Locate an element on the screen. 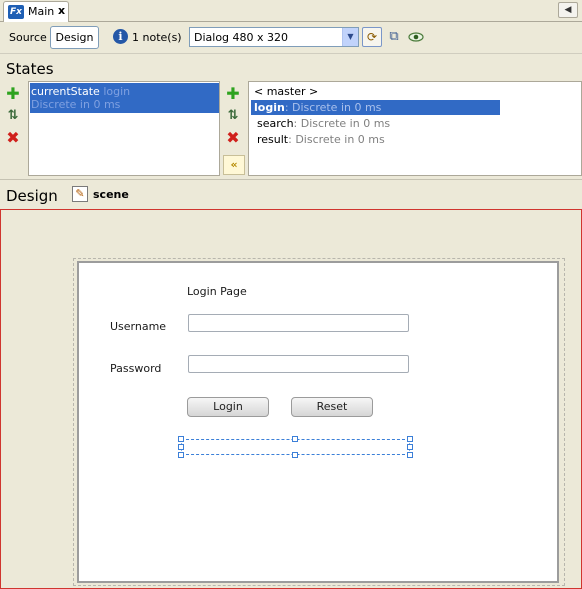 This screenshot has height=589, width=582. states-title: States is located at coordinates (30, 69).